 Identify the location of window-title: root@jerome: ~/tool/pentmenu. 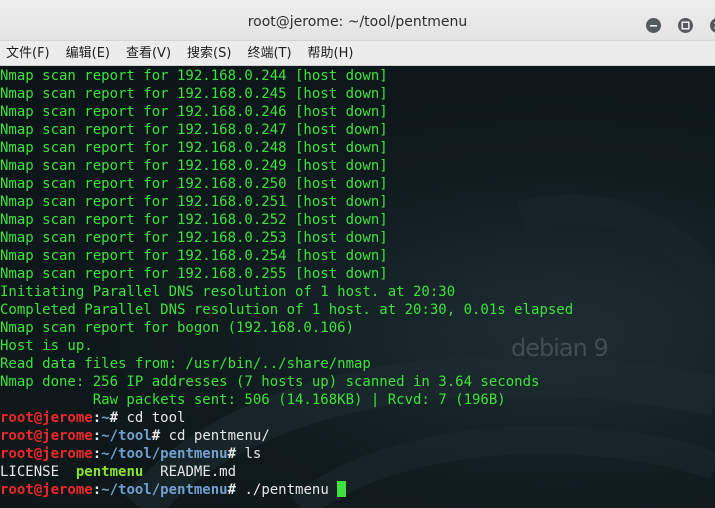
(357, 22).